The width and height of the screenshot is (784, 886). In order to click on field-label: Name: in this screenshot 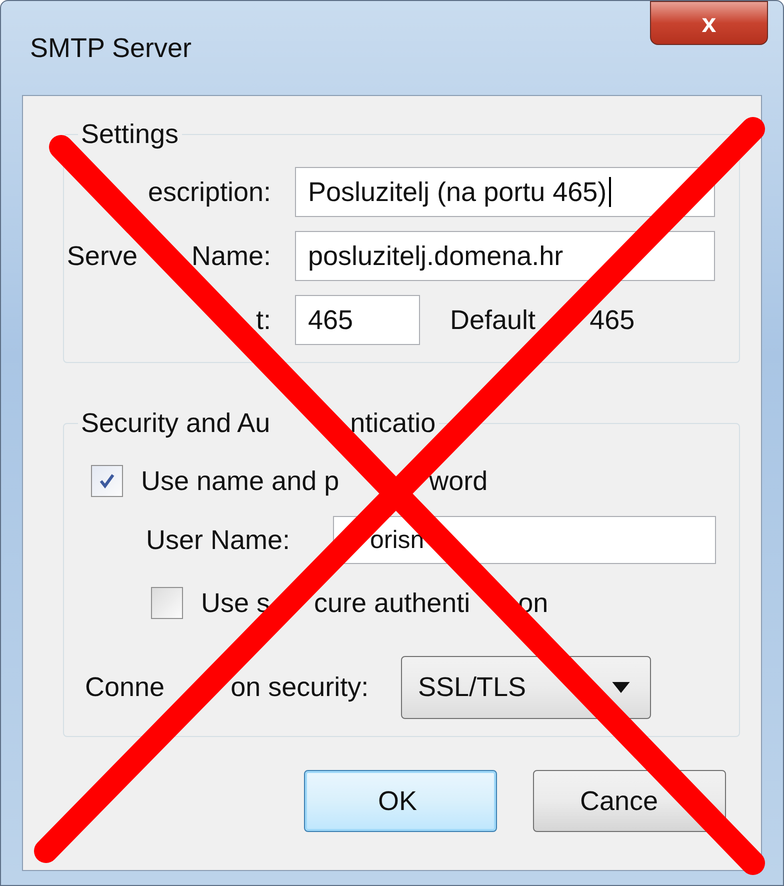, I will do `click(231, 256)`.